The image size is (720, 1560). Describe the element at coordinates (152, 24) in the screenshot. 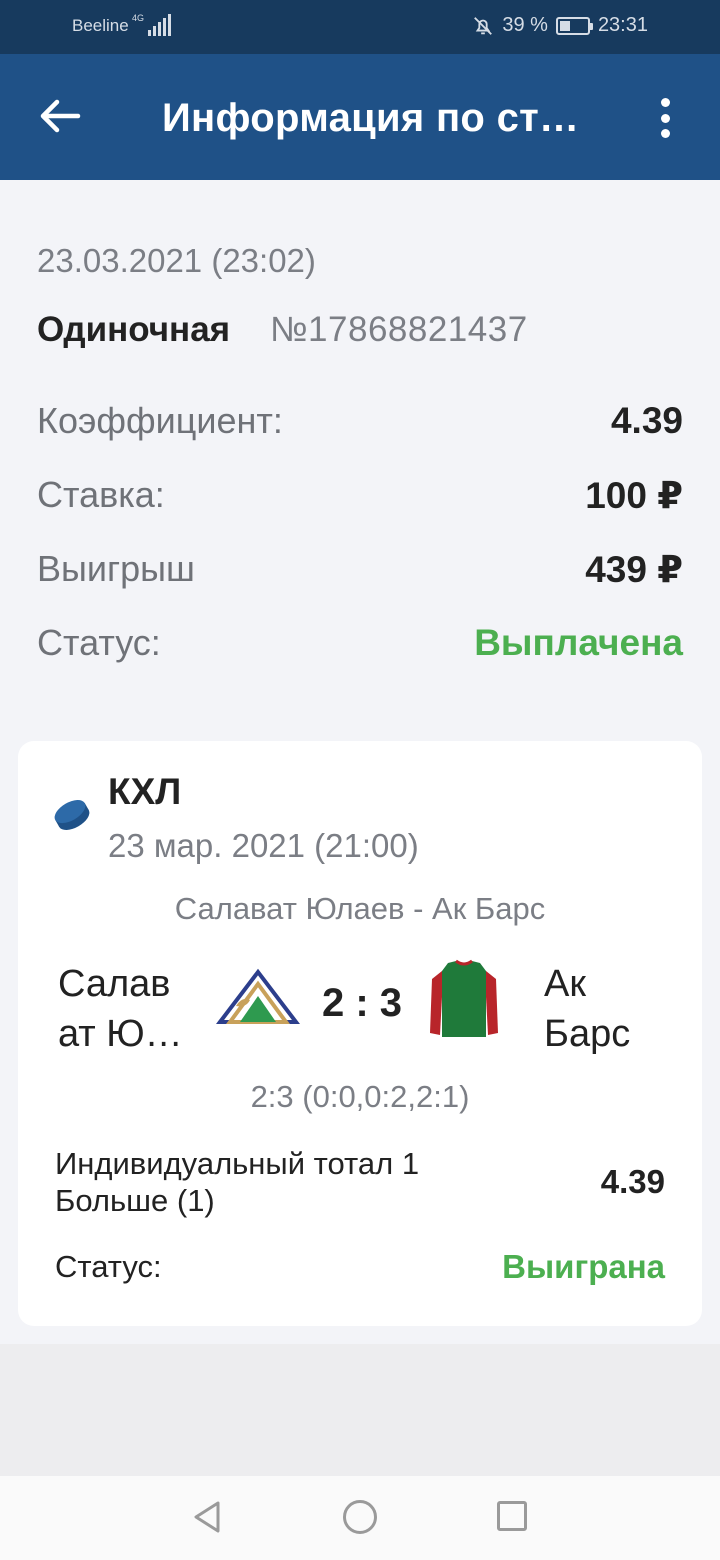

I see `signal-icon: 4G` at that location.